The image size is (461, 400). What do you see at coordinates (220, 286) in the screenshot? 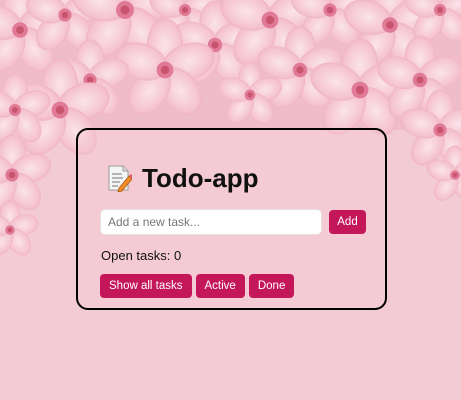
I see `active-filter-button: Active` at bounding box center [220, 286].